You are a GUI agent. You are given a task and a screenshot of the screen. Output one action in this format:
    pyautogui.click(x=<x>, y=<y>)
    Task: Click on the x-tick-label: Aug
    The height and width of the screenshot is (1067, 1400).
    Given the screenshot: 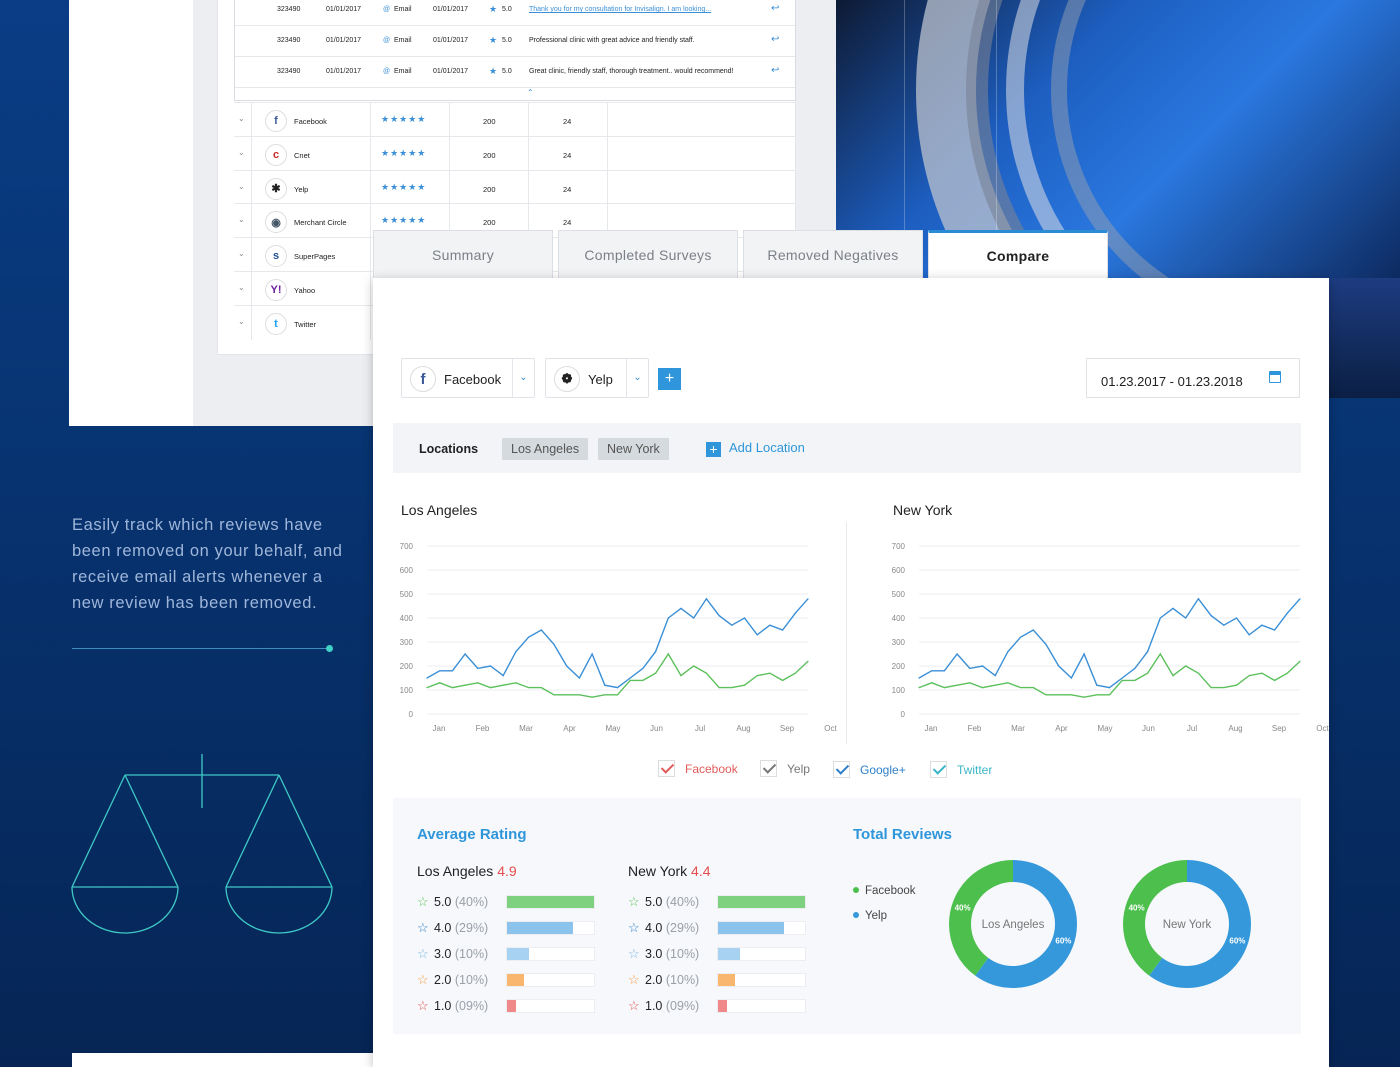 What is the action you would take?
    pyautogui.click(x=1235, y=728)
    